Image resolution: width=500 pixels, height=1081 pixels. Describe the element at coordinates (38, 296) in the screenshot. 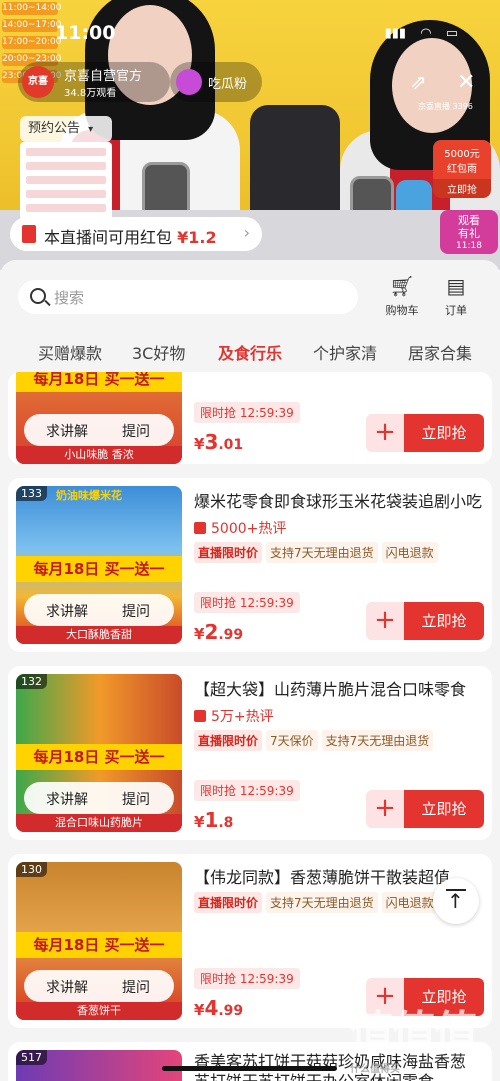

I see `search-icon` at that location.